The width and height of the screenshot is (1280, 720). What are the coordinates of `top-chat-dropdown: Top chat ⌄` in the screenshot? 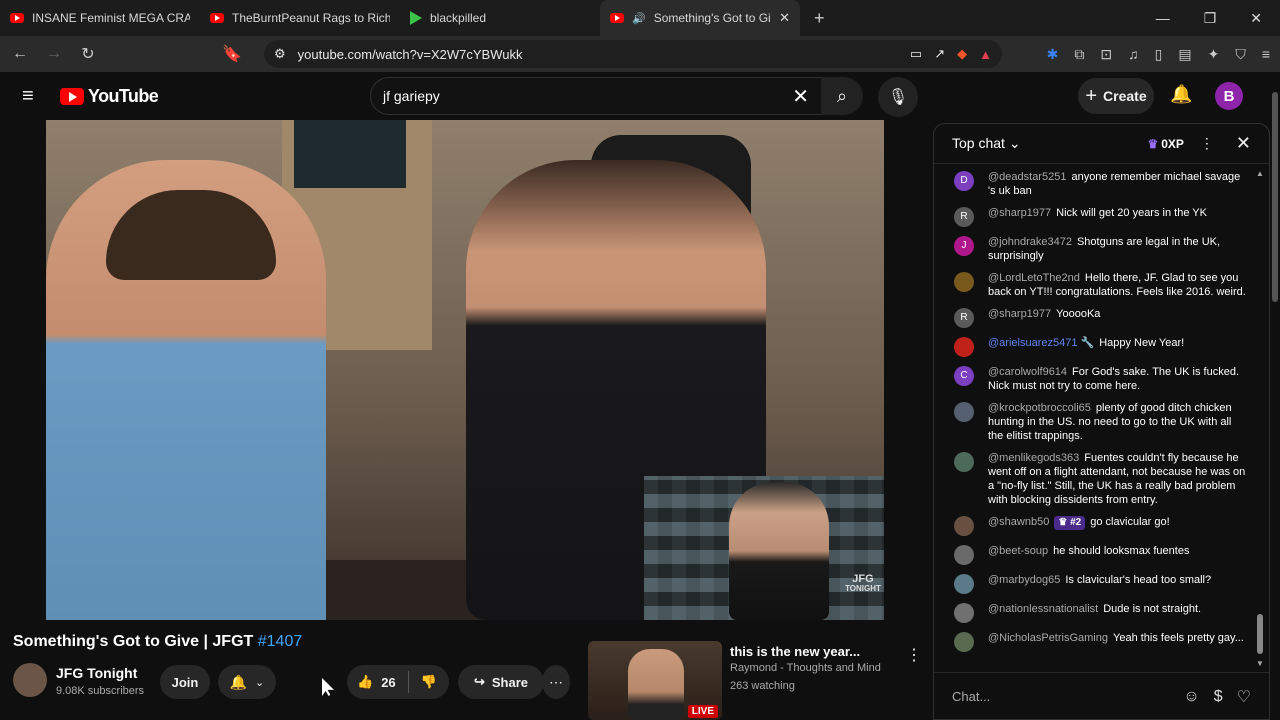 It's located at (986, 143).